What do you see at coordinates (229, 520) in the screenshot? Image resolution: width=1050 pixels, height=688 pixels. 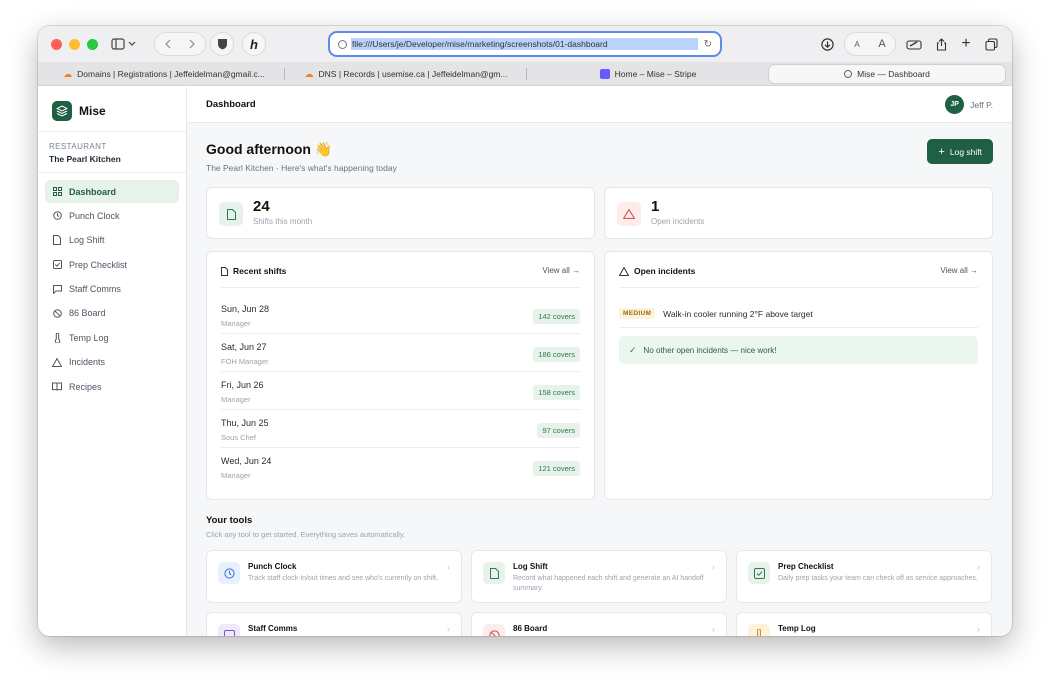 I see `tools-heading: Your tools` at bounding box center [229, 520].